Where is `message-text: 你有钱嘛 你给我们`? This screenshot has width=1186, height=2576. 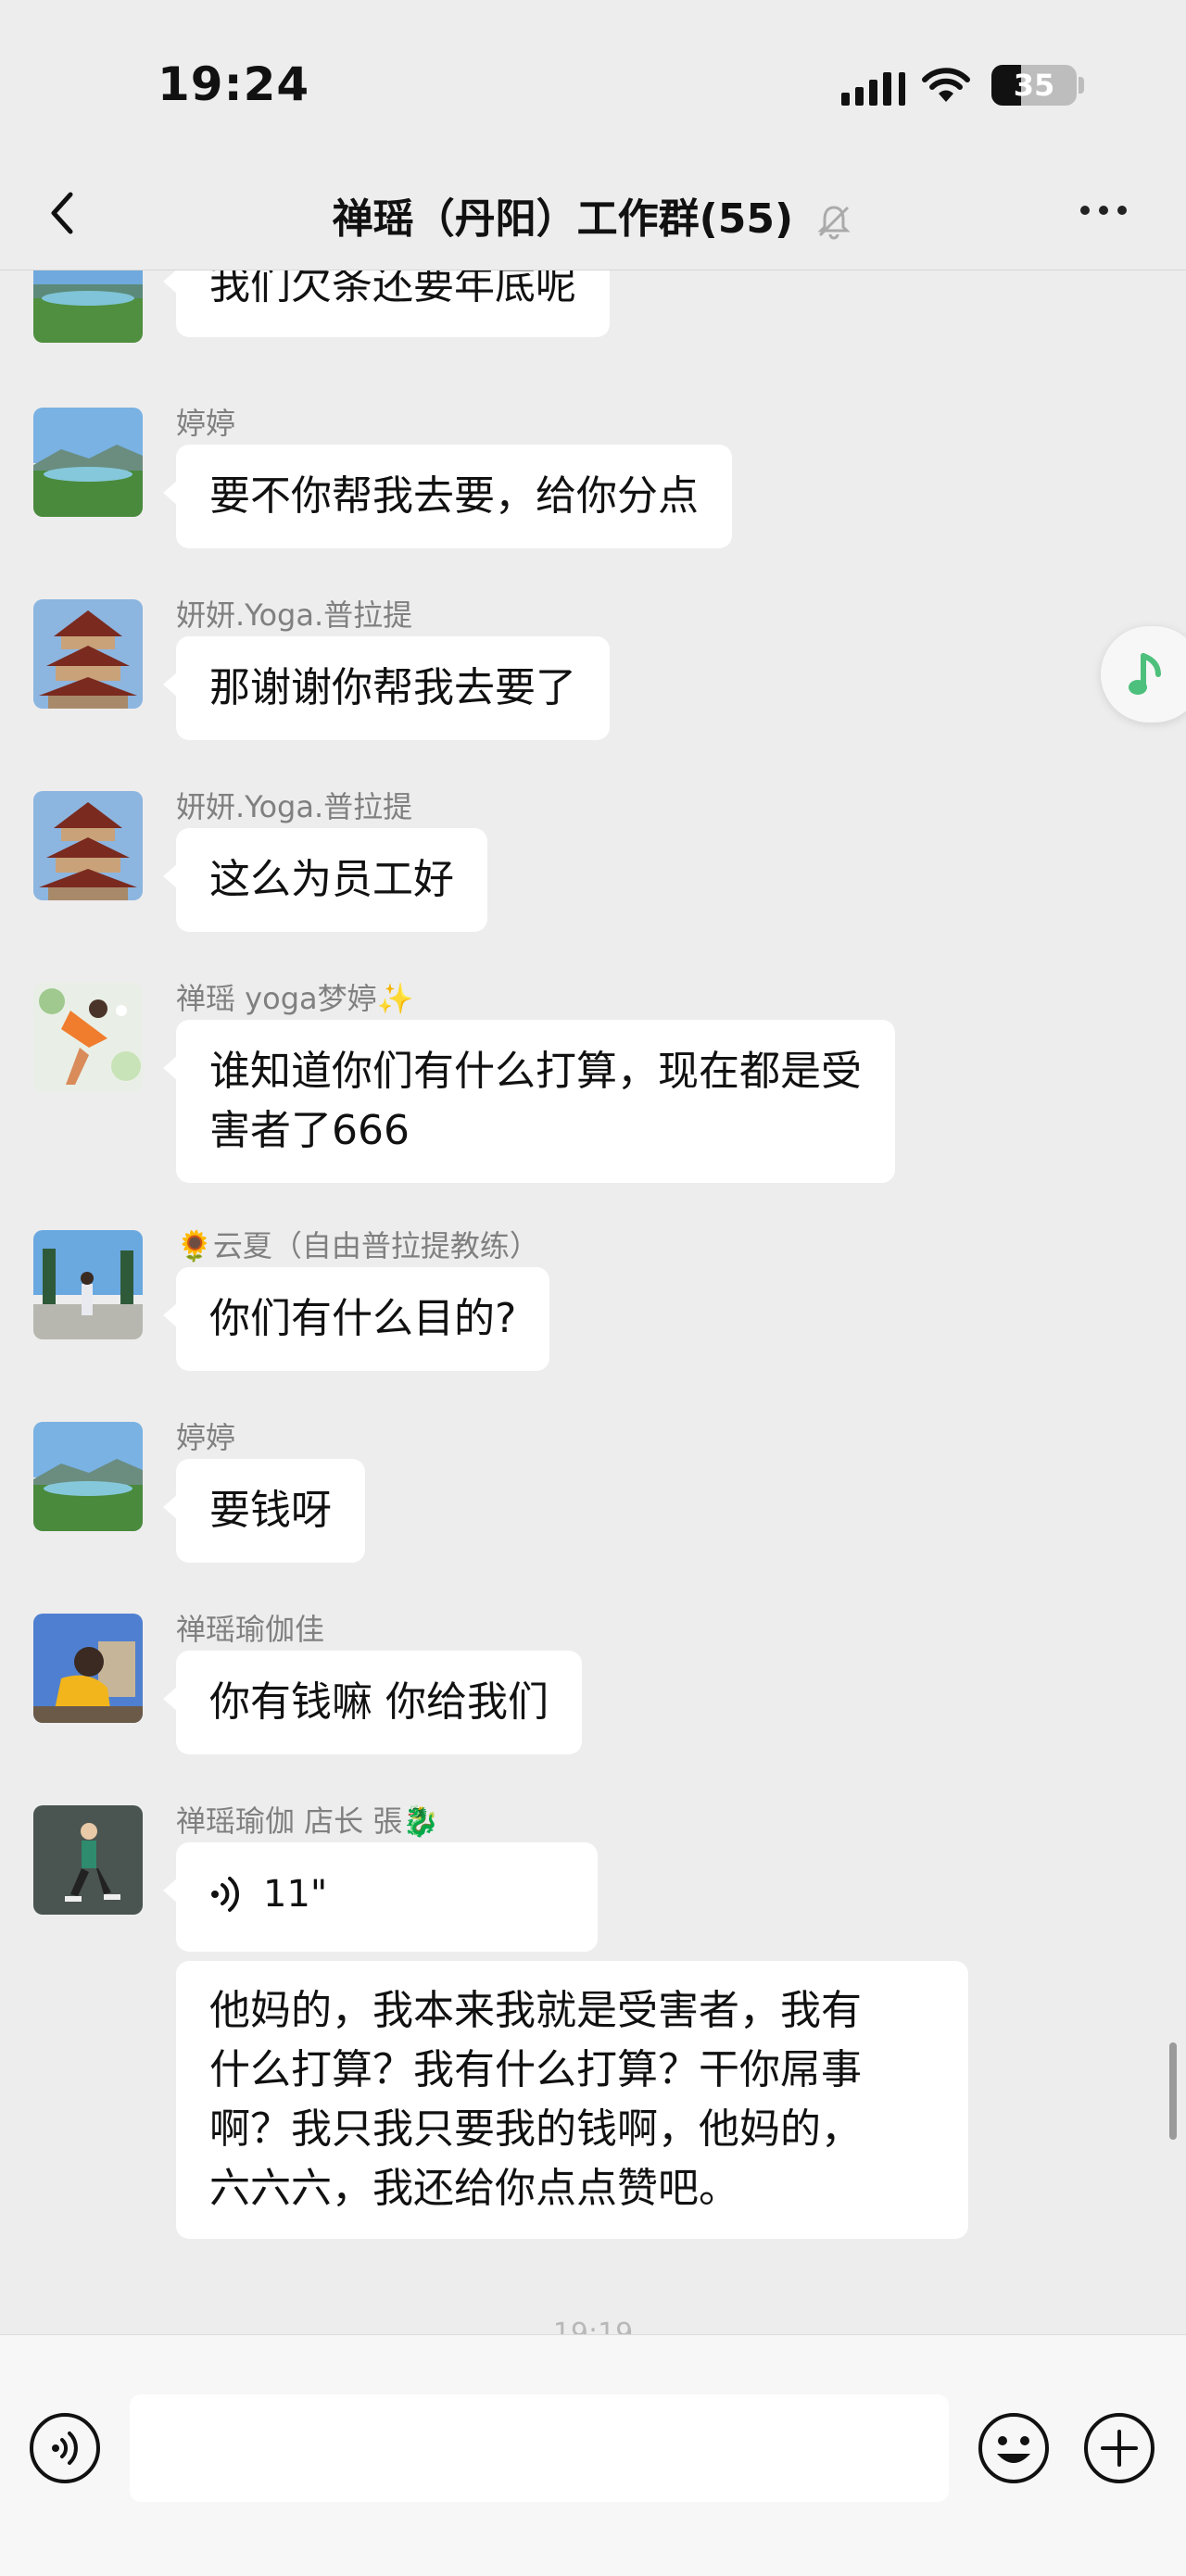
message-text: 你有钱嘛 你给我们 is located at coordinates (379, 1702).